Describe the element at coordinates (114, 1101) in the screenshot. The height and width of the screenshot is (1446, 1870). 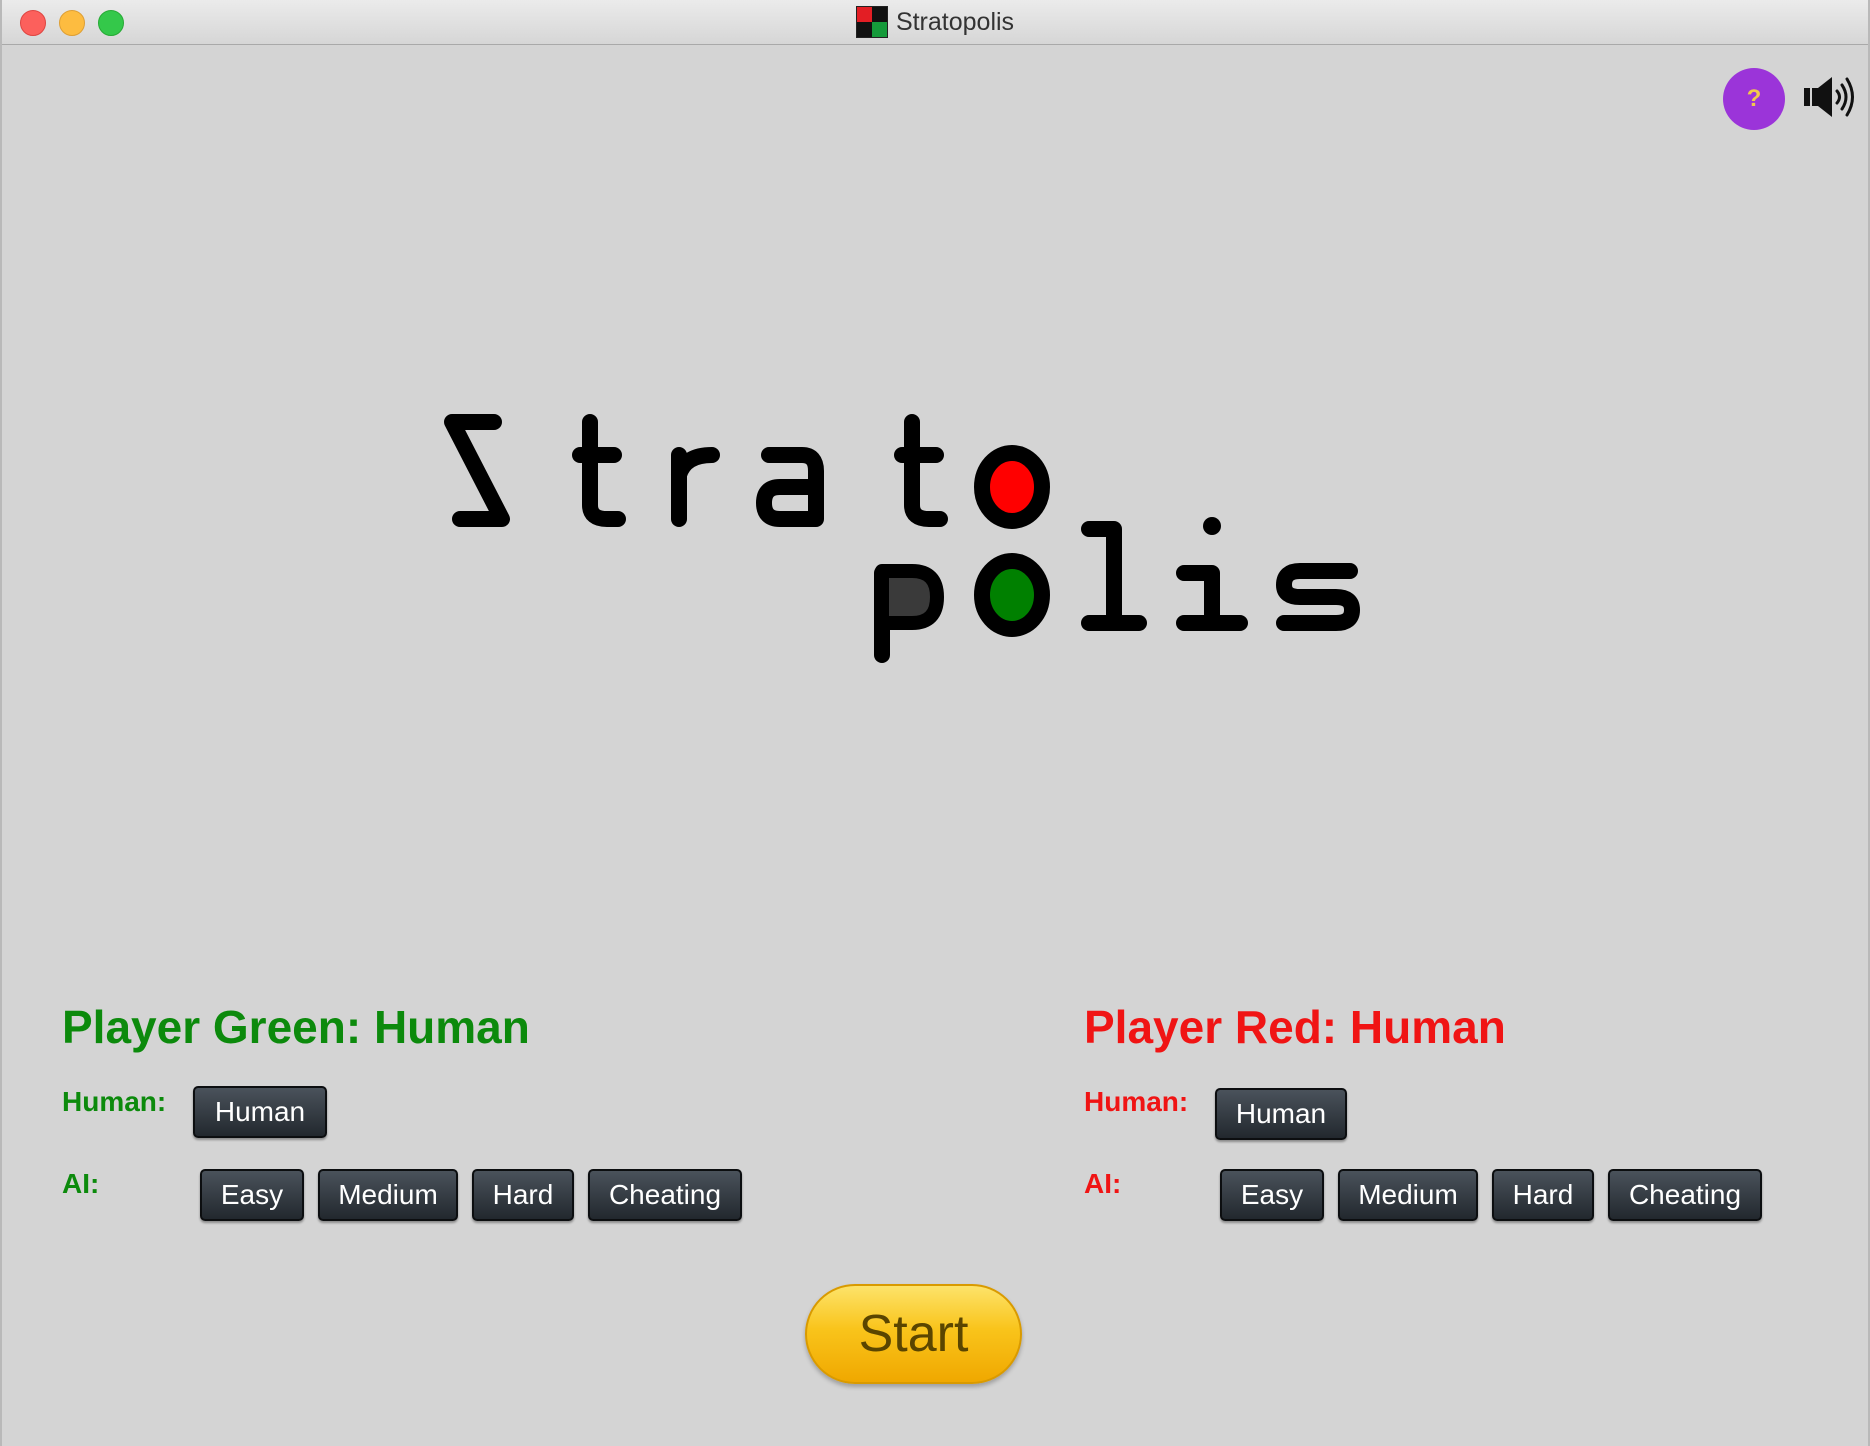
I see `player-green-human-label: Human:` at that location.